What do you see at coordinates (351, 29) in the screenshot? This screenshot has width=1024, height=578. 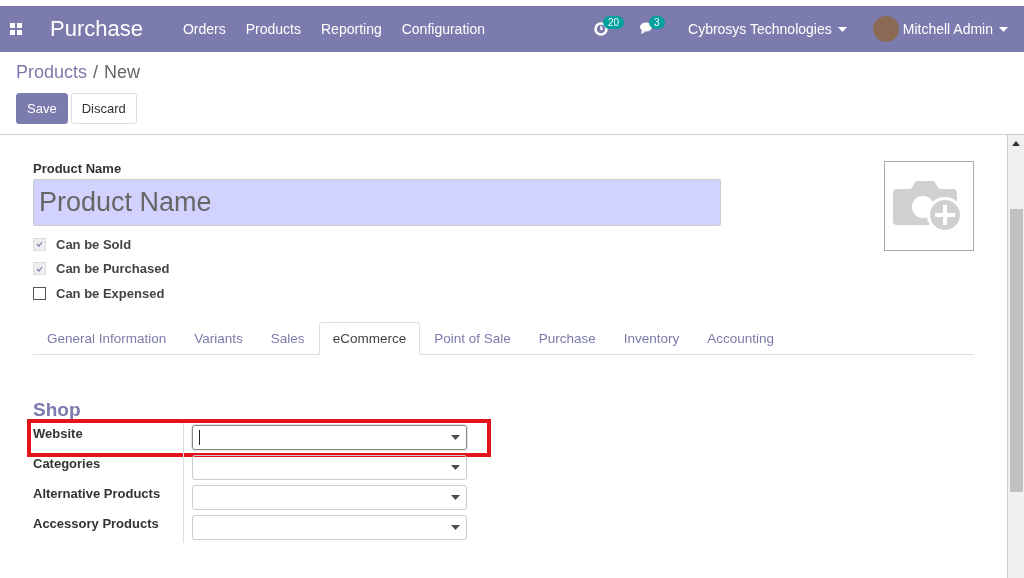 I see `menu-item: Reporting` at bounding box center [351, 29].